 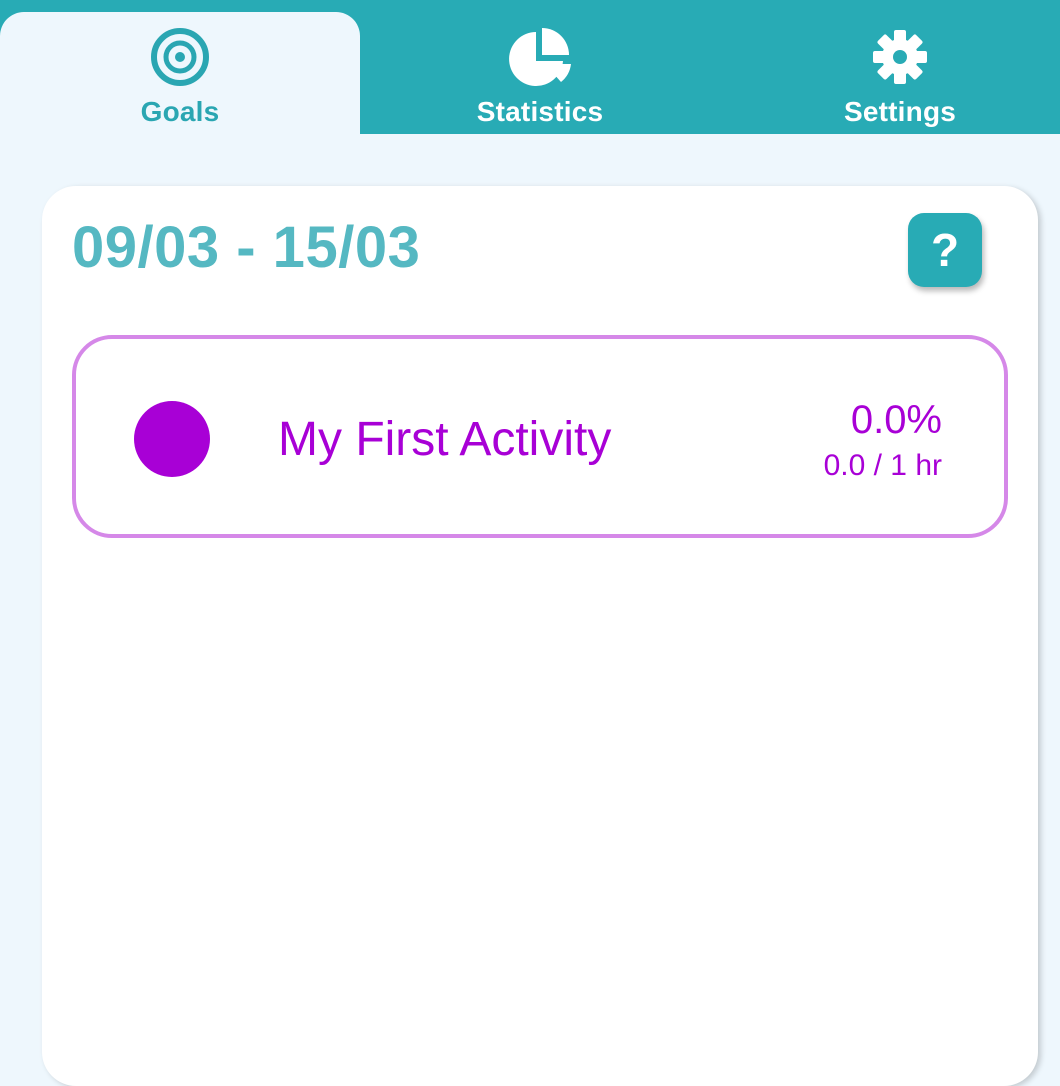 What do you see at coordinates (246, 247) in the screenshot?
I see `date-range-title: 09/03 - 15/03` at bounding box center [246, 247].